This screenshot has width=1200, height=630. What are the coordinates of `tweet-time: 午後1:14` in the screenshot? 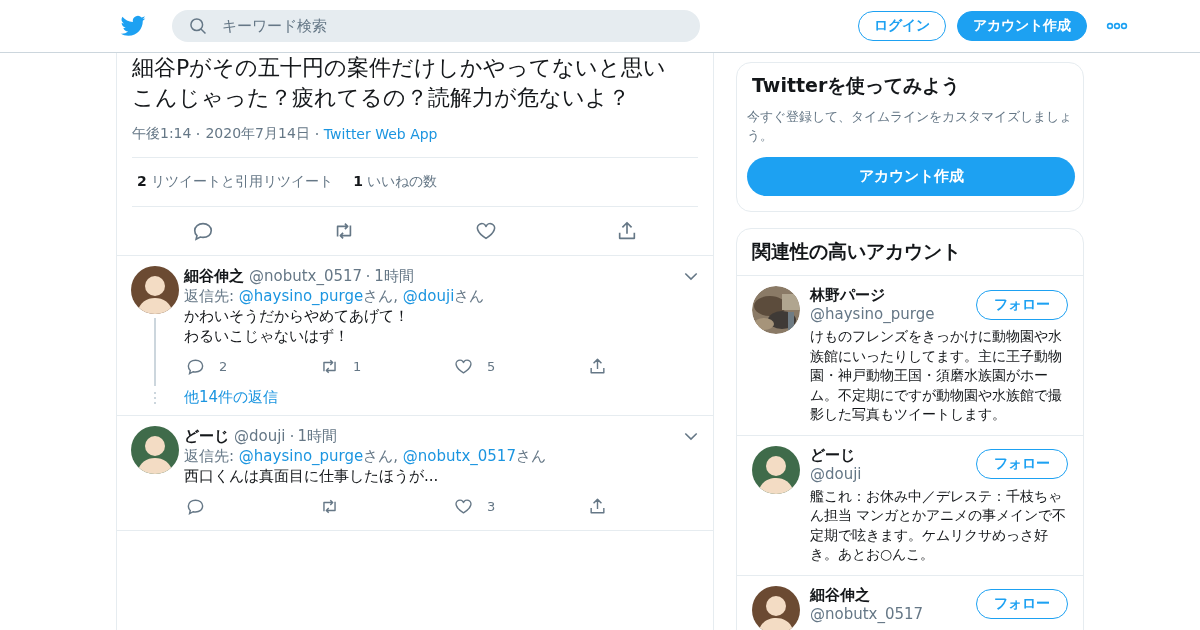 It's located at (162, 134).